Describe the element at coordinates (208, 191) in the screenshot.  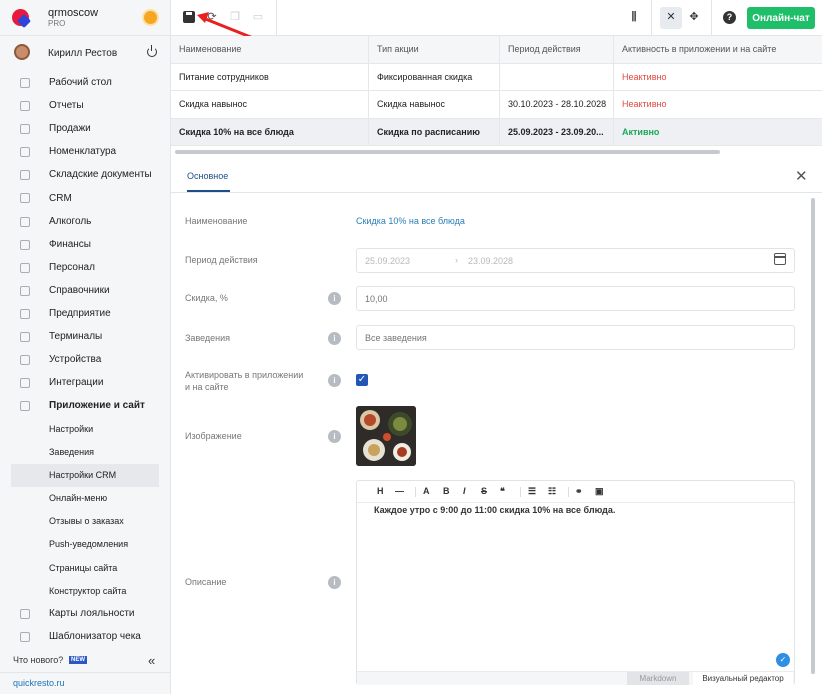
I see `tab-underline` at that location.